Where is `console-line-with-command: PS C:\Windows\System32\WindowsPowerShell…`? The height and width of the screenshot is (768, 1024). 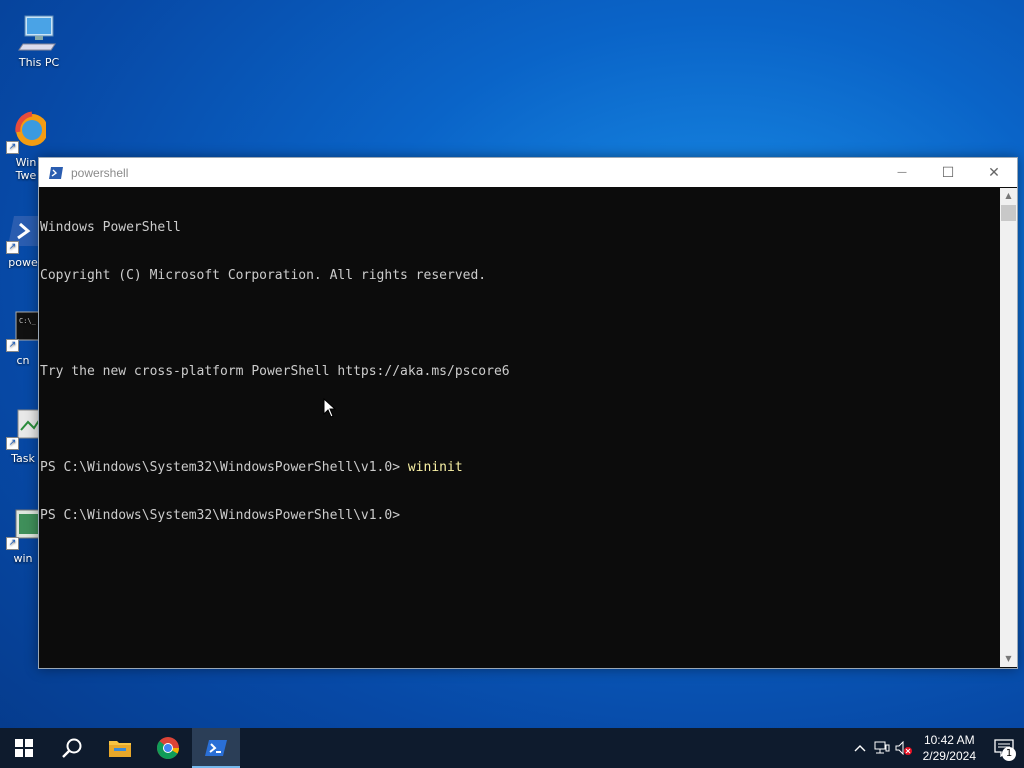 console-line-with-command: PS C:\Windows\System32\WindowsPowerShell… is located at coordinates (520, 468).